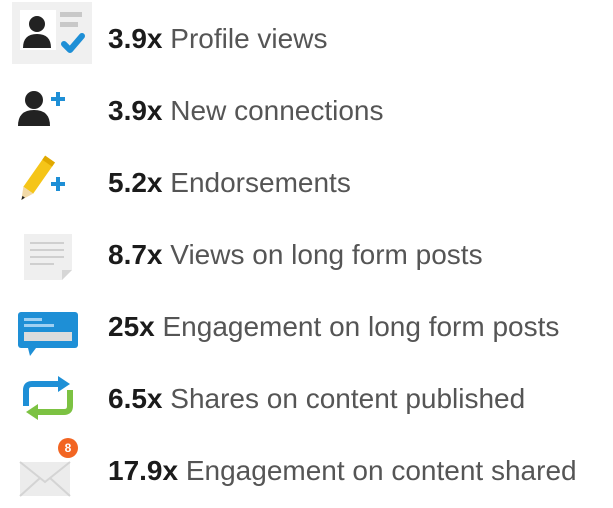  Describe the element at coordinates (49, 324) in the screenshot. I see `comment-bubble-icon` at that location.